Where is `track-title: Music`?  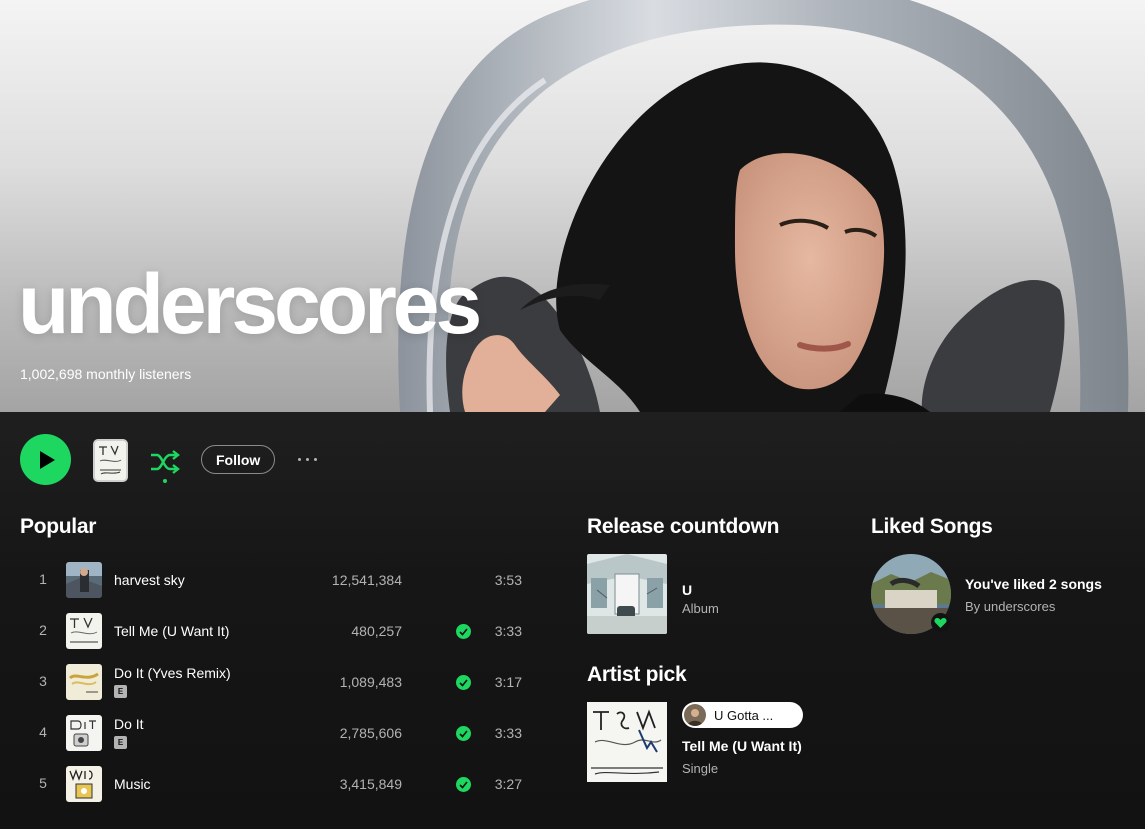
track-title: Music is located at coordinates (132, 784).